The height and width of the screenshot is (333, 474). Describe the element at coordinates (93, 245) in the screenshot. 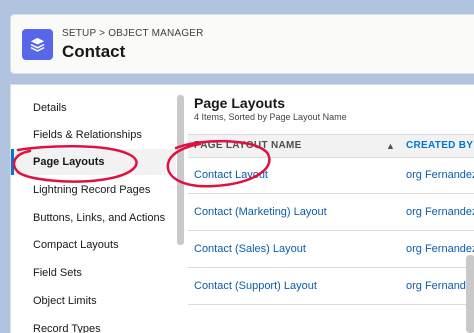

I see `sidebar-item-compact-layouts: Compact Layouts` at that location.